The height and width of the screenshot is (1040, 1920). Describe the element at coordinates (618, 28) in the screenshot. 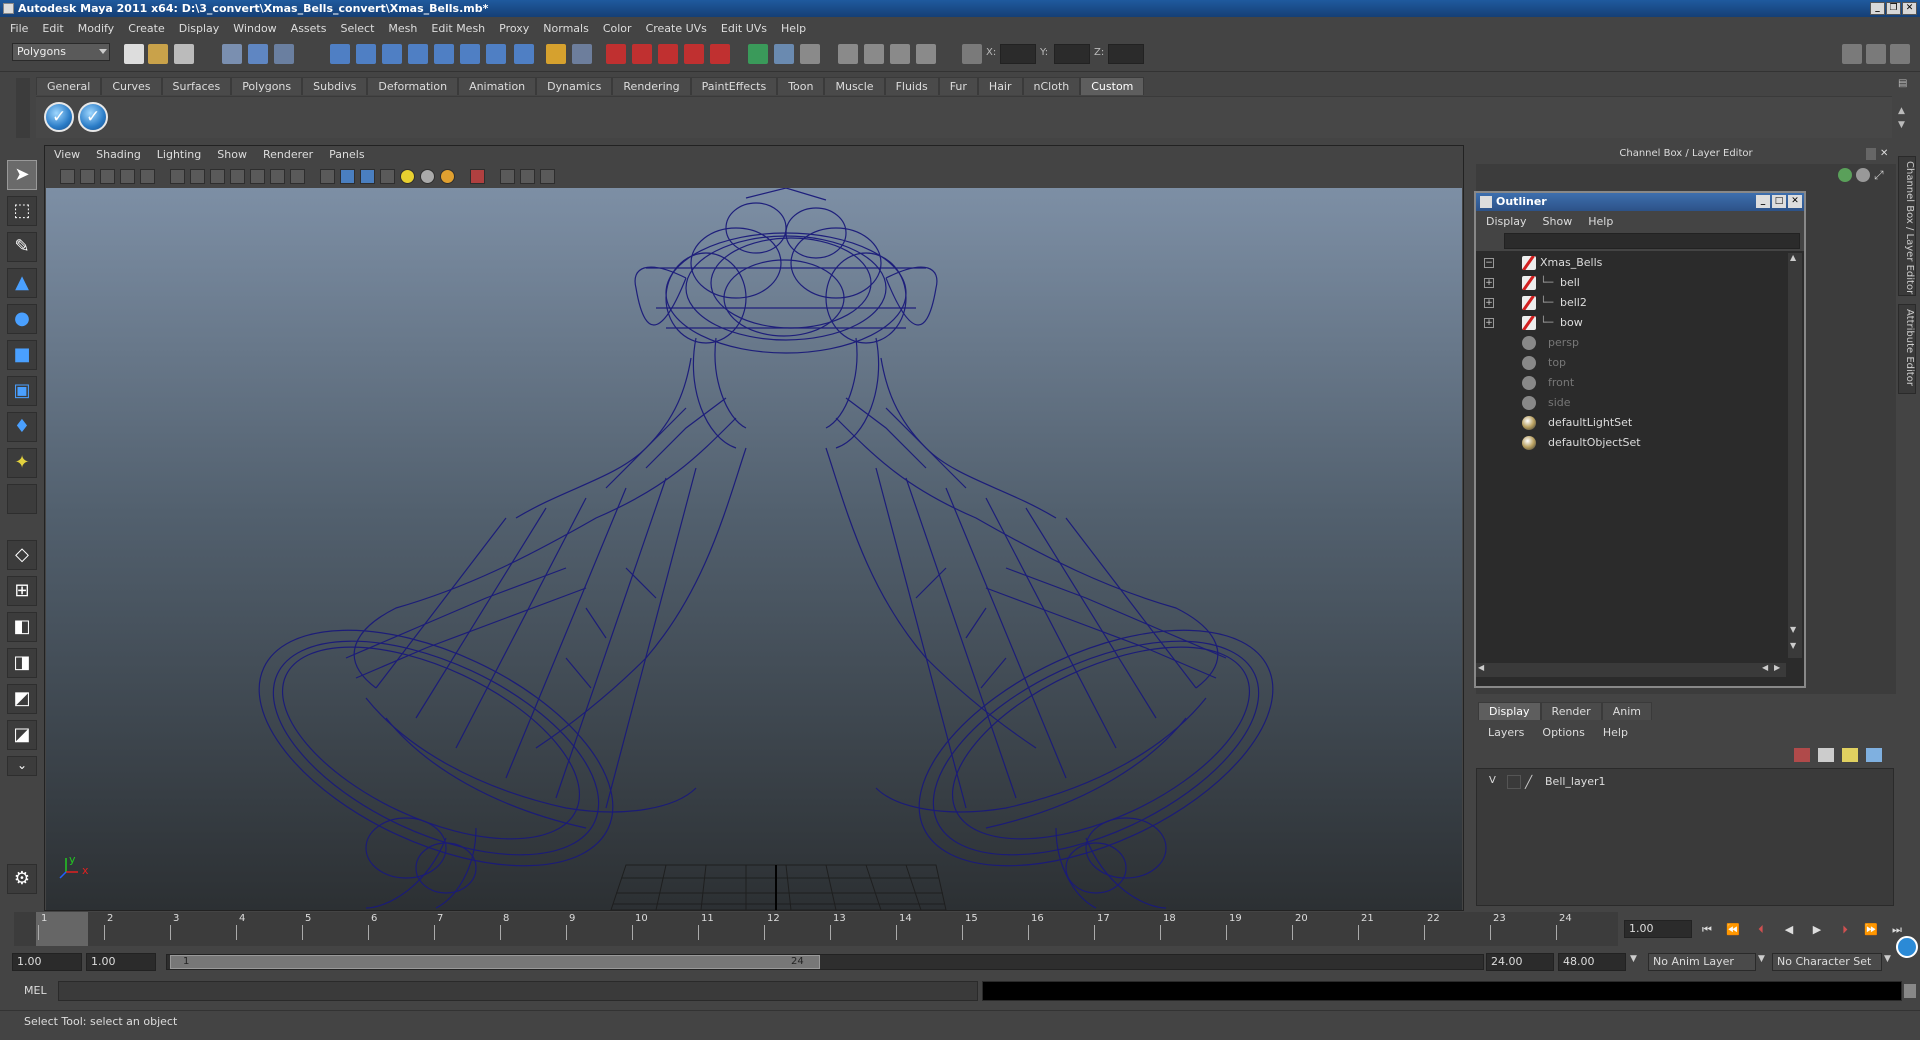

I see `menu-color: Color` at that location.